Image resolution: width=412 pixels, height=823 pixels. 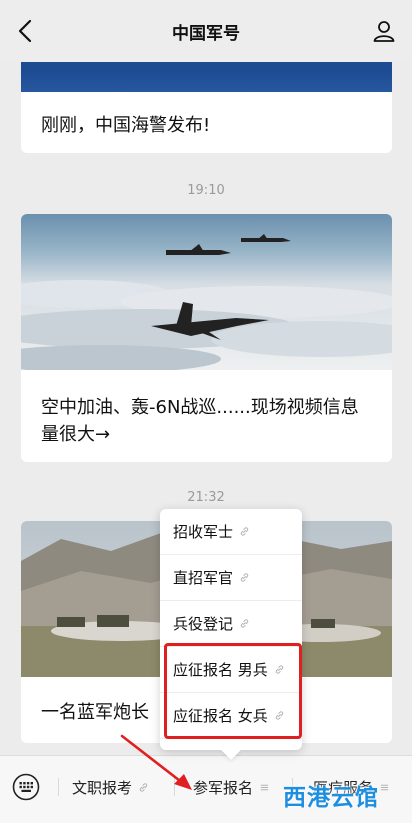 I want to click on top-nav-bar: 中国军号, so click(x=206, y=31).